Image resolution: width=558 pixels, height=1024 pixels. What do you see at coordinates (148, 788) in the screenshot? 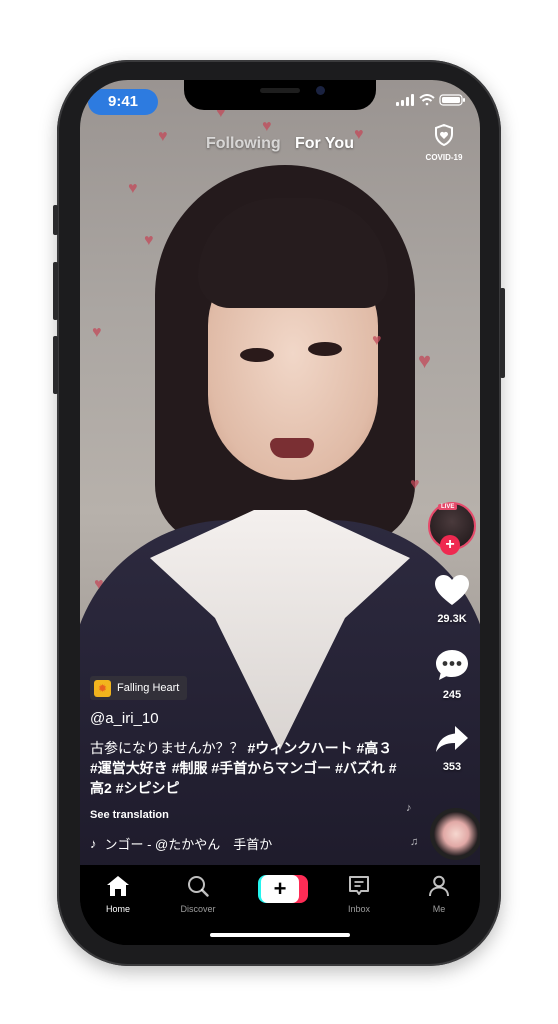
I see `hashtag: #シピシピ` at bounding box center [148, 788].